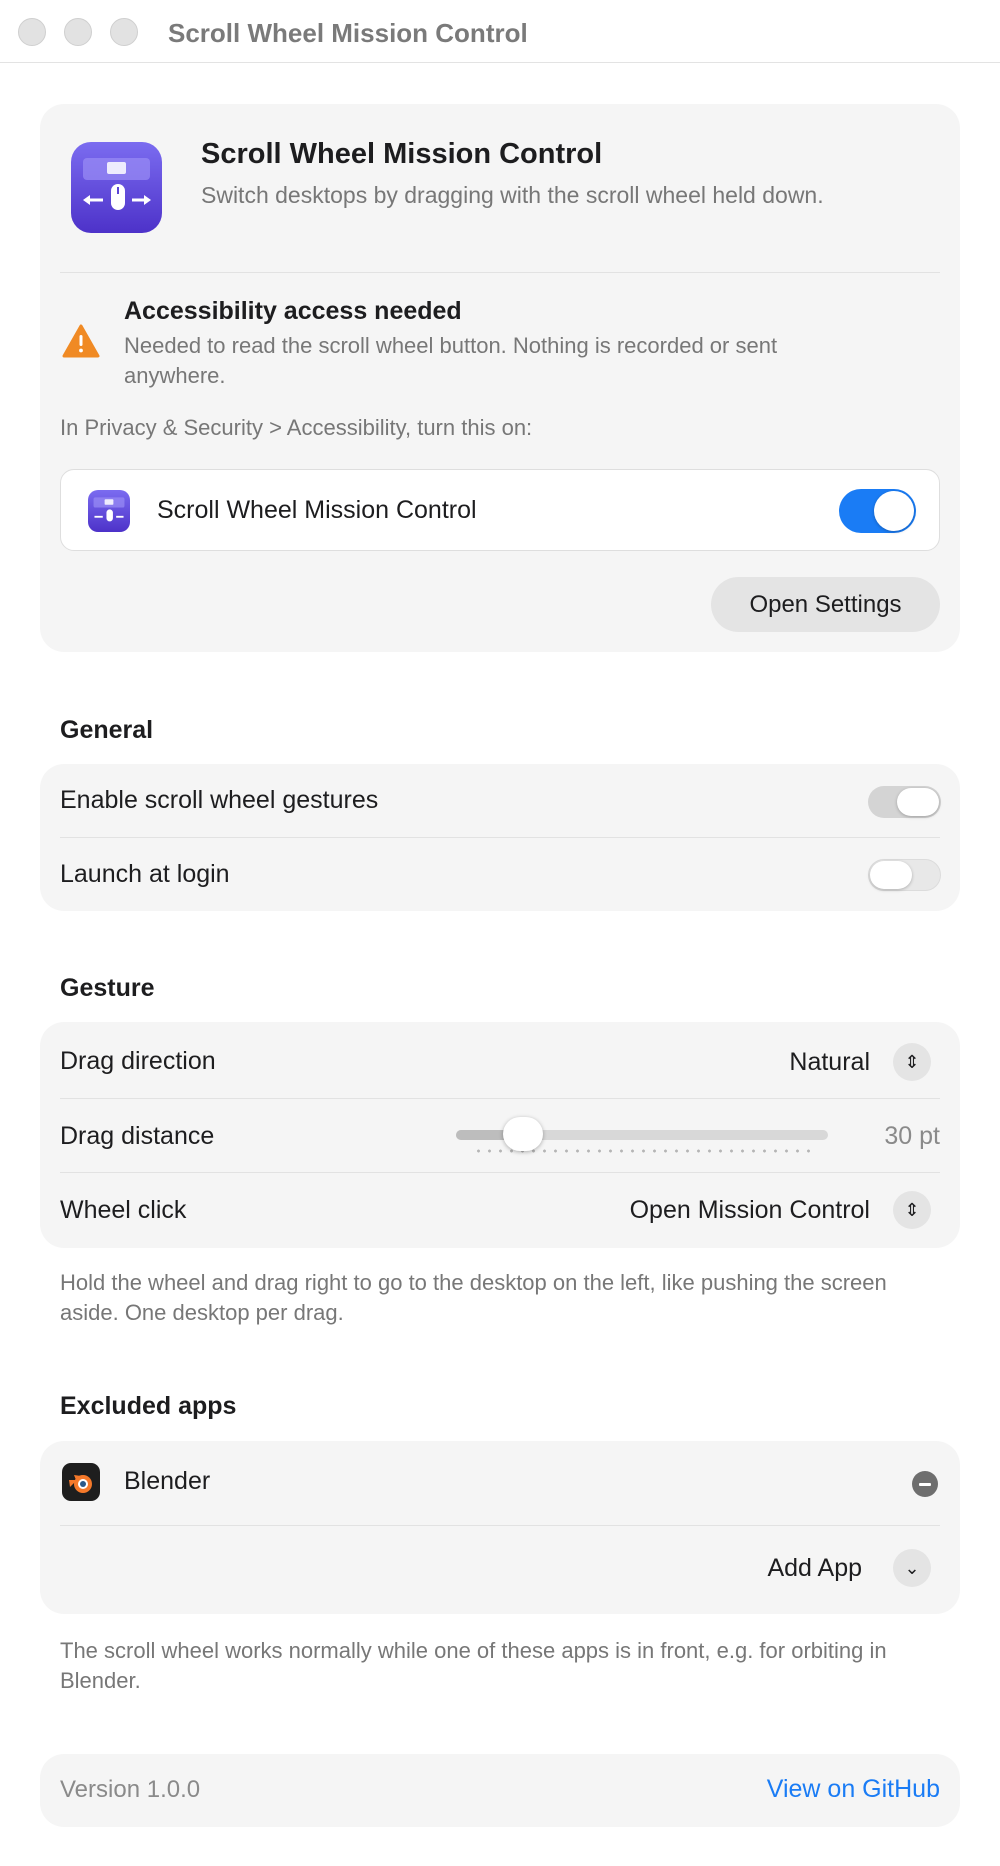 This screenshot has height=1866, width=1000. What do you see at coordinates (912, 1136) in the screenshot?
I see `drag-distance-value: 30 pt` at bounding box center [912, 1136].